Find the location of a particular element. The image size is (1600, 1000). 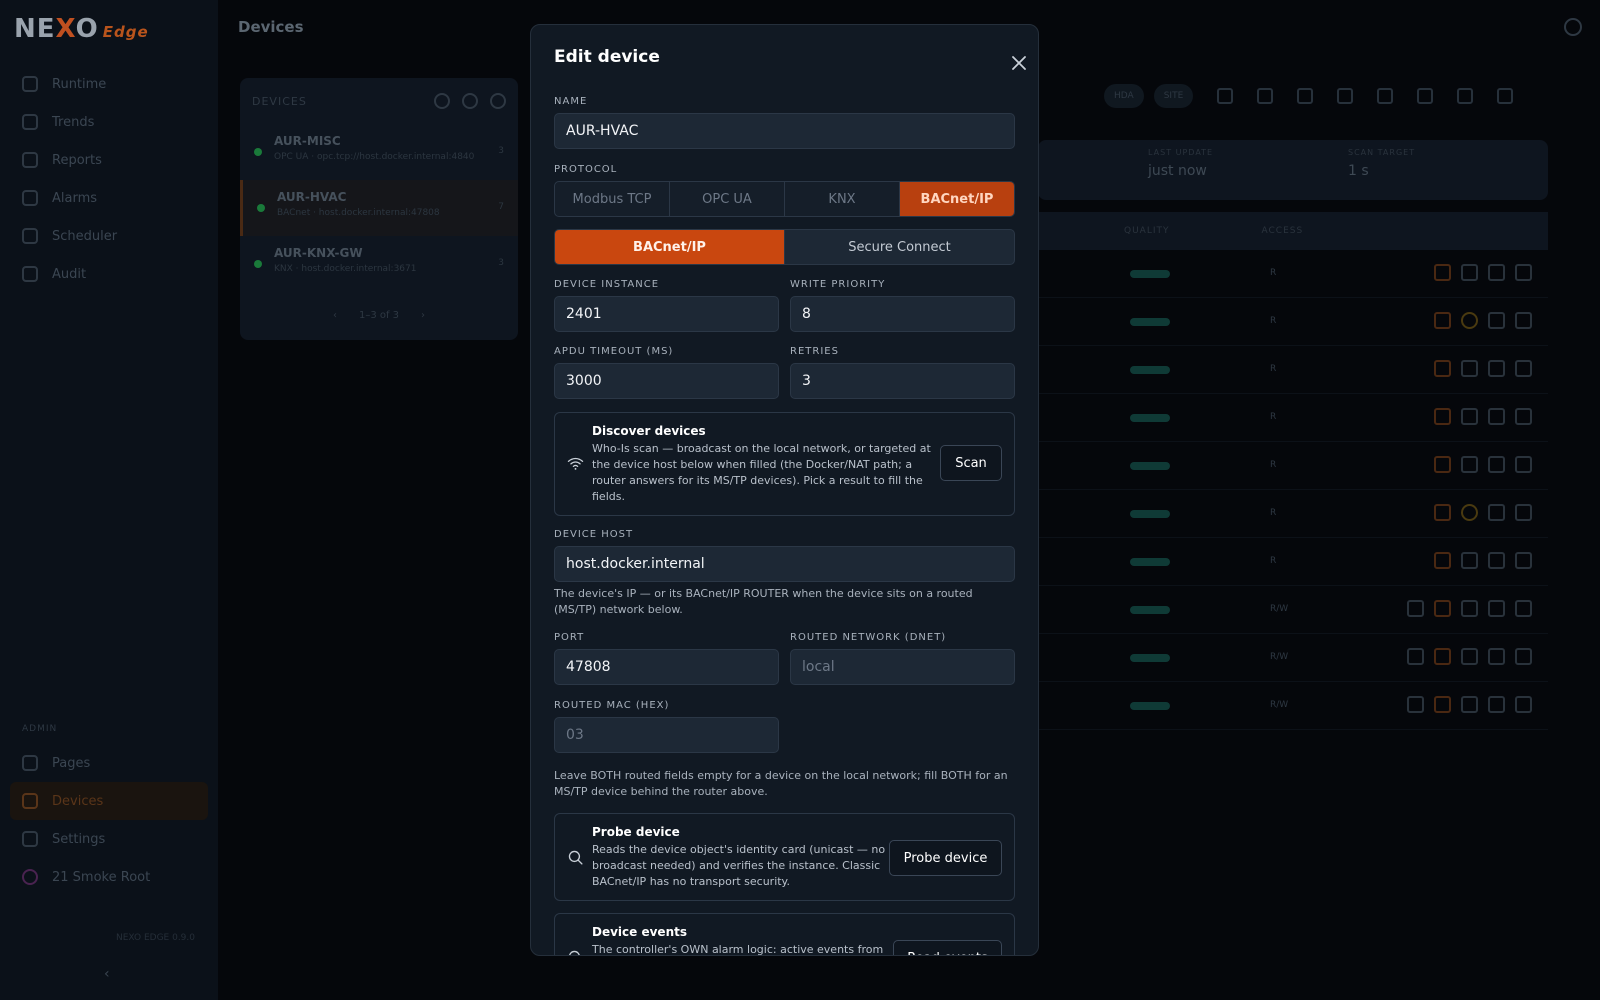

close-button is located at coordinates (1019, 63).